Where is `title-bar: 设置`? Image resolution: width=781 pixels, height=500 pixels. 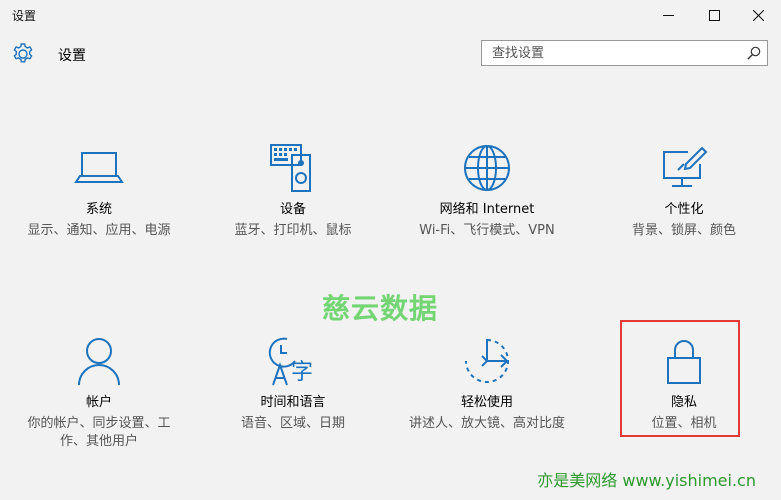 title-bar: 设置 is located at coordinates (390, 15).